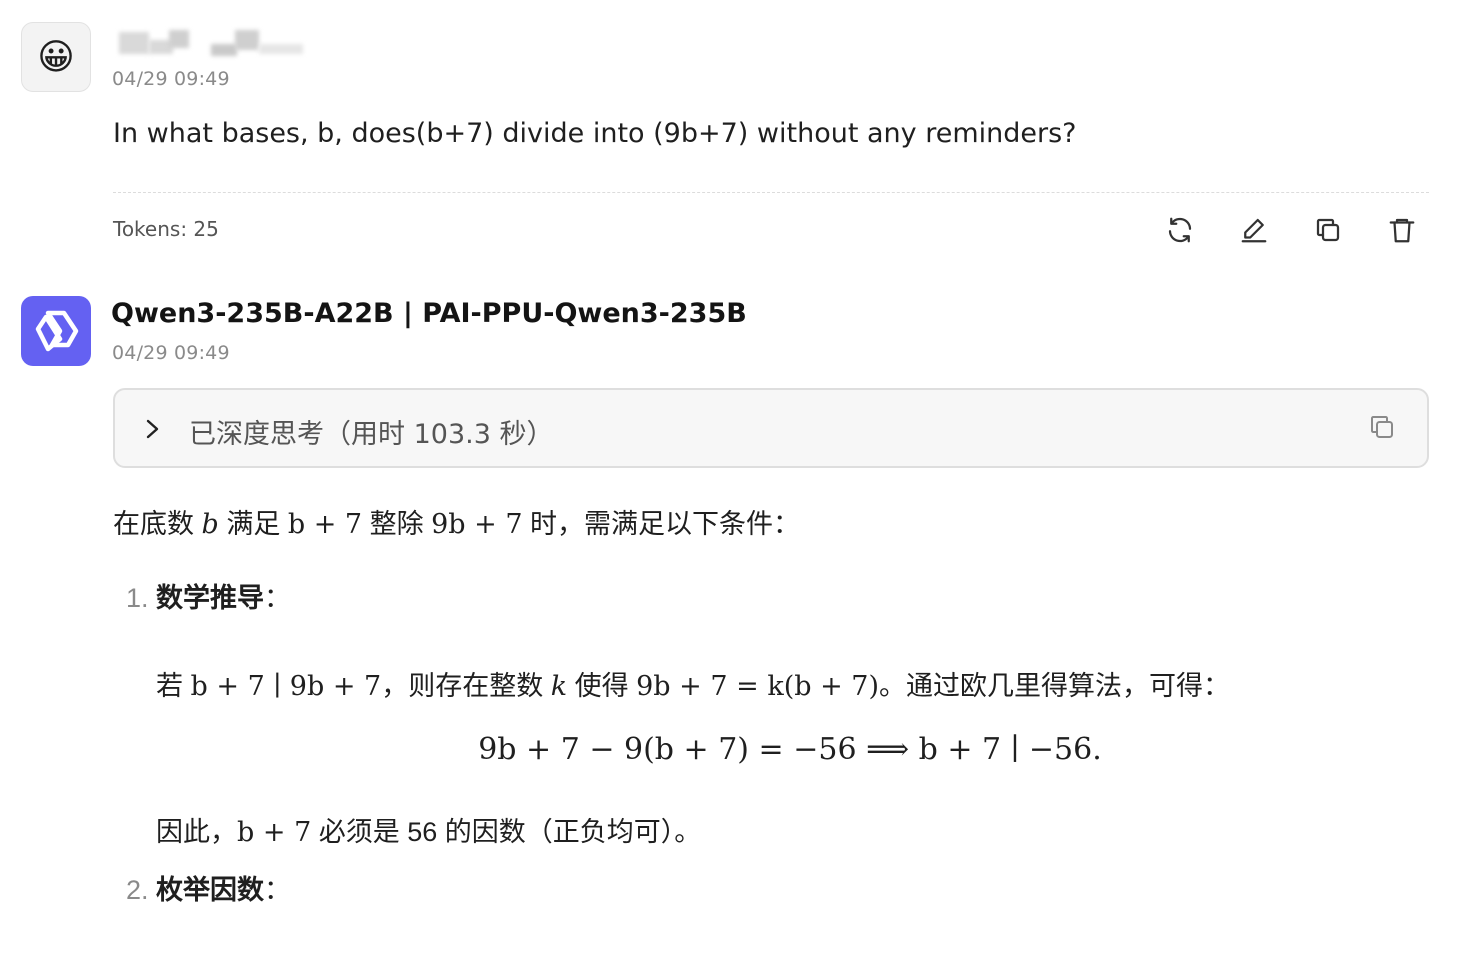 The image size is (1464, 958). What do you see at coordinates (152, 429) in the screenshot?
I see `chevron-right-icon` at bounding box center [152, 429].